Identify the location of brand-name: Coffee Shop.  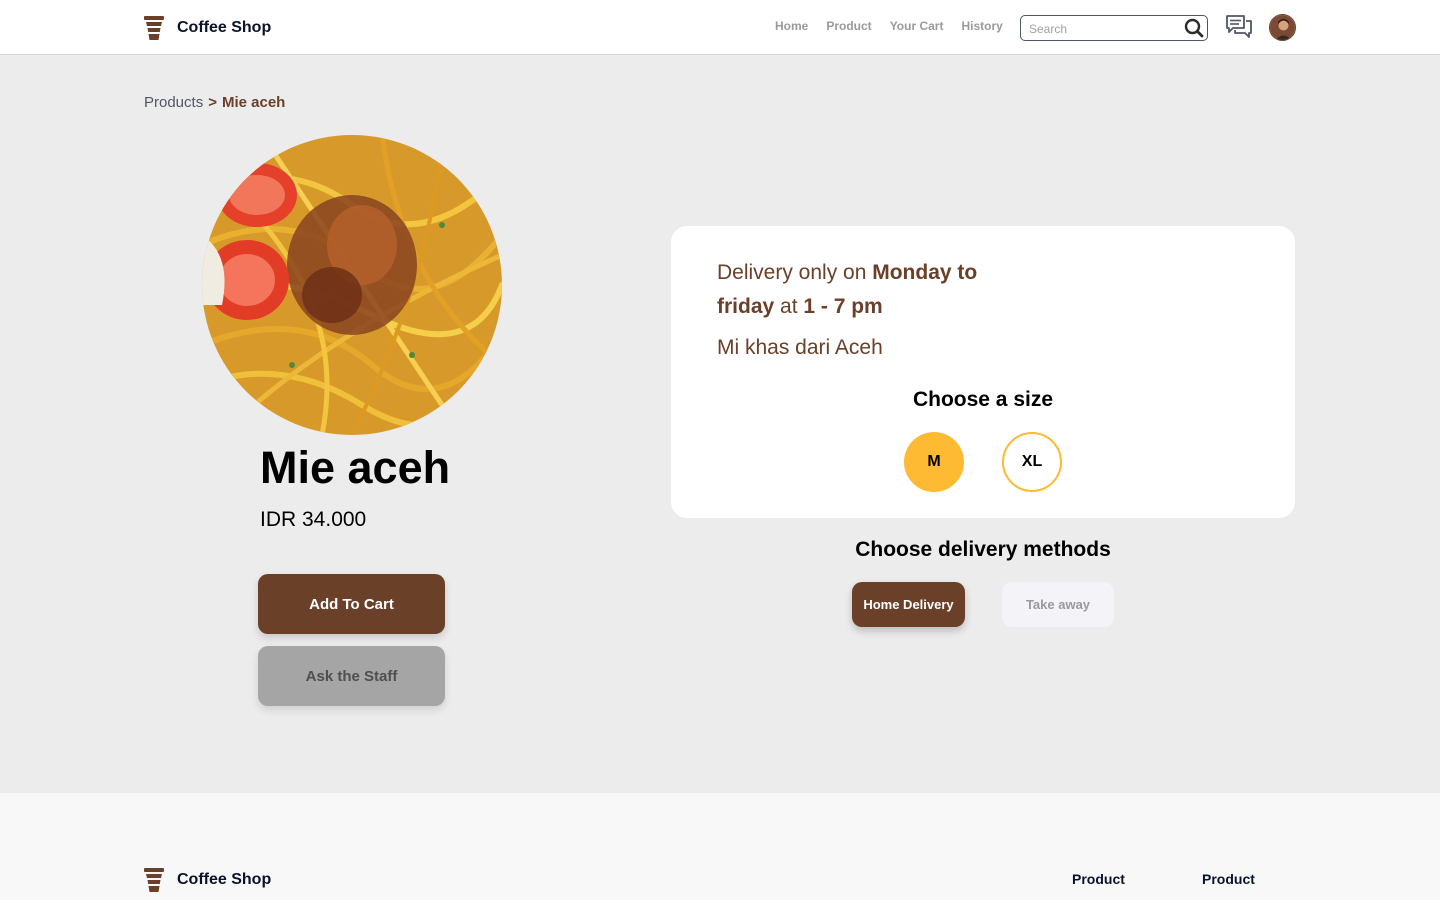
(224, 27).